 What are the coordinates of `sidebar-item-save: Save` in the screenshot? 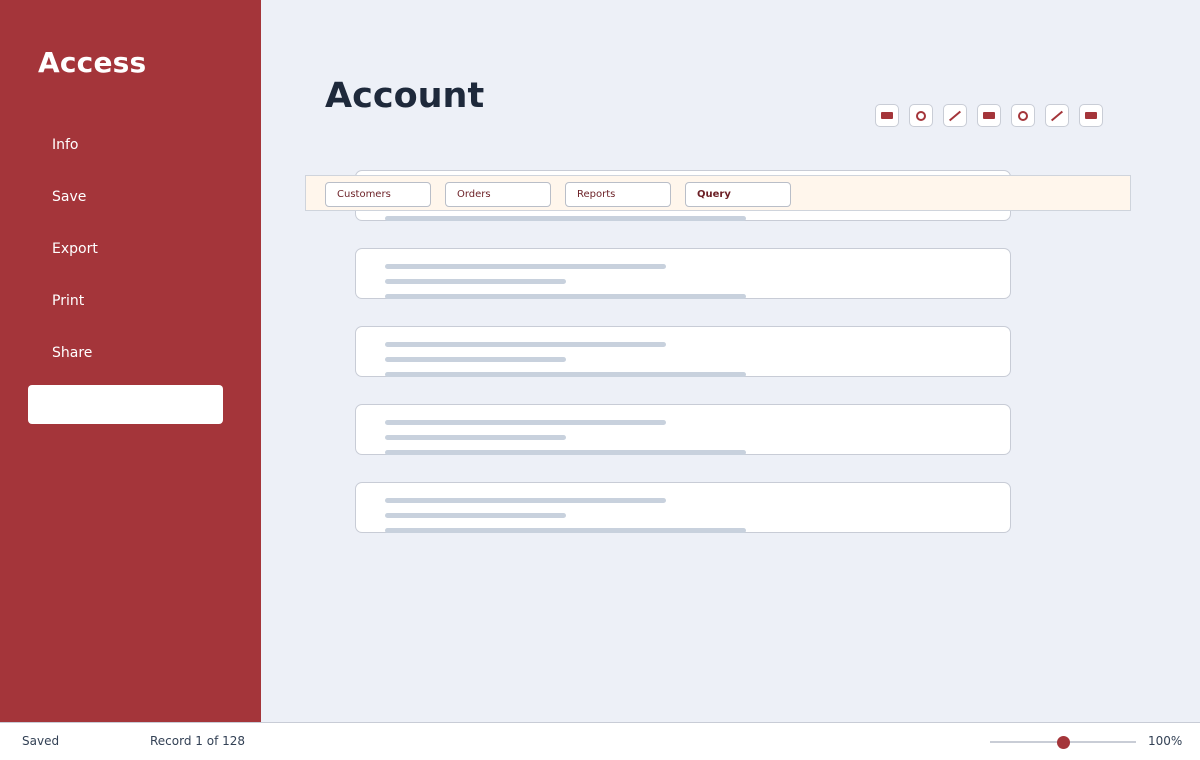 It's located at (69, 197).